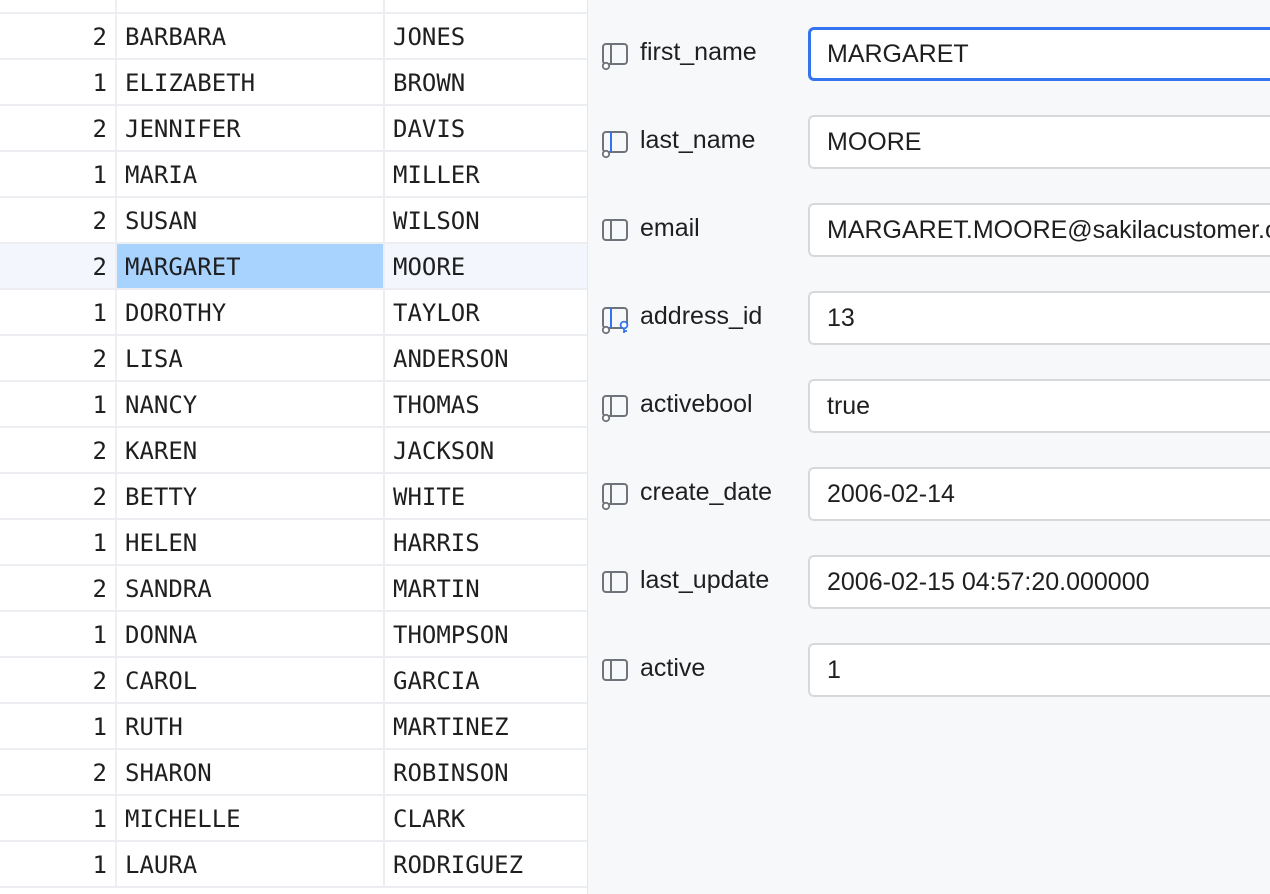 Image resolution: width=1270 pixels, height=894 pixels. What do you see at coordinates (698, 52) in the screenshot?
I see `field-label: first_name` at bounding box center [698, 52].